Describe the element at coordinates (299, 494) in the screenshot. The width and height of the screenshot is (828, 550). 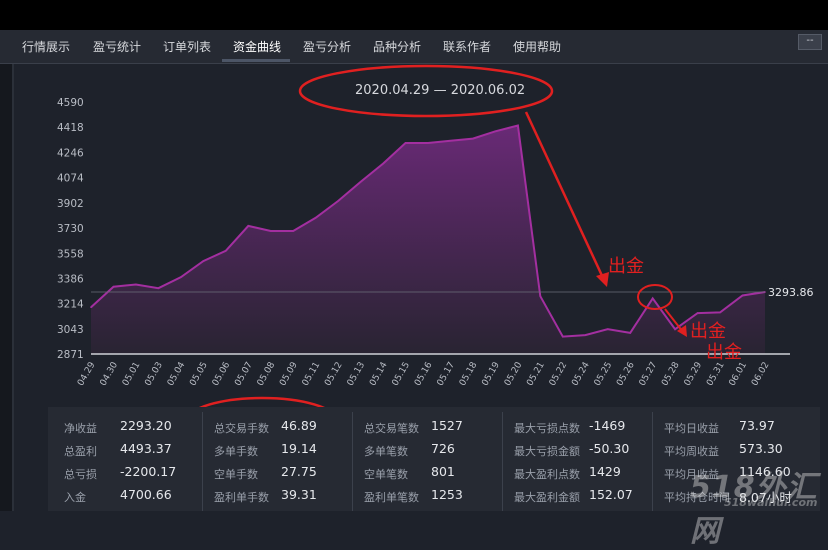
I see `stat-value: 39.31` at that location.